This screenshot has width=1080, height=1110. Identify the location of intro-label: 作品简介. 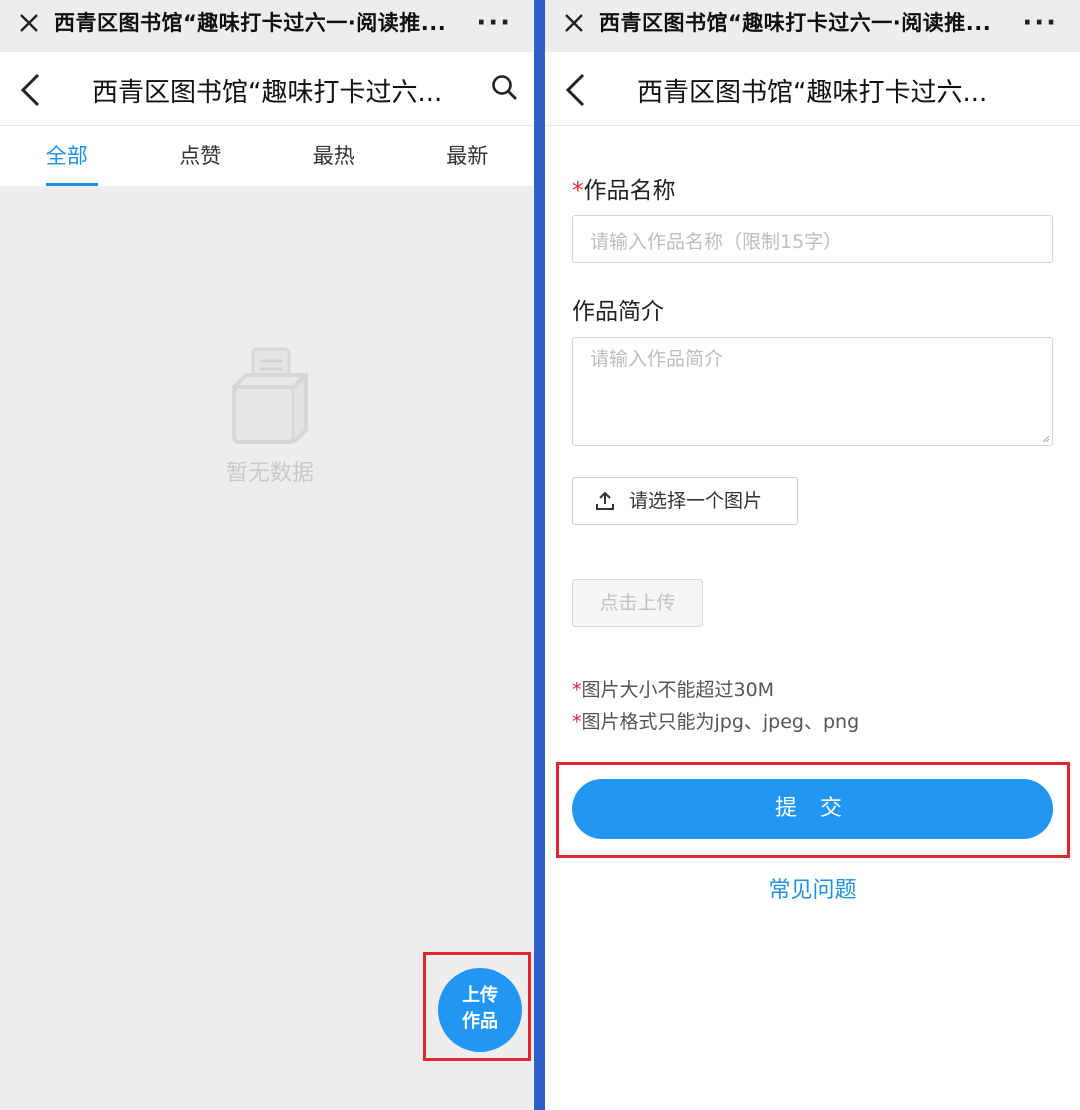
(618, 312).